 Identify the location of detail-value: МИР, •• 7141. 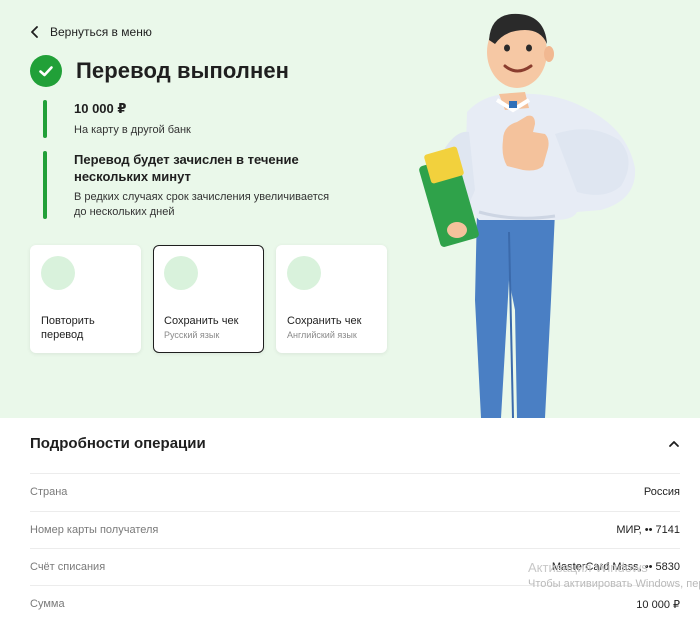
(648, 530).